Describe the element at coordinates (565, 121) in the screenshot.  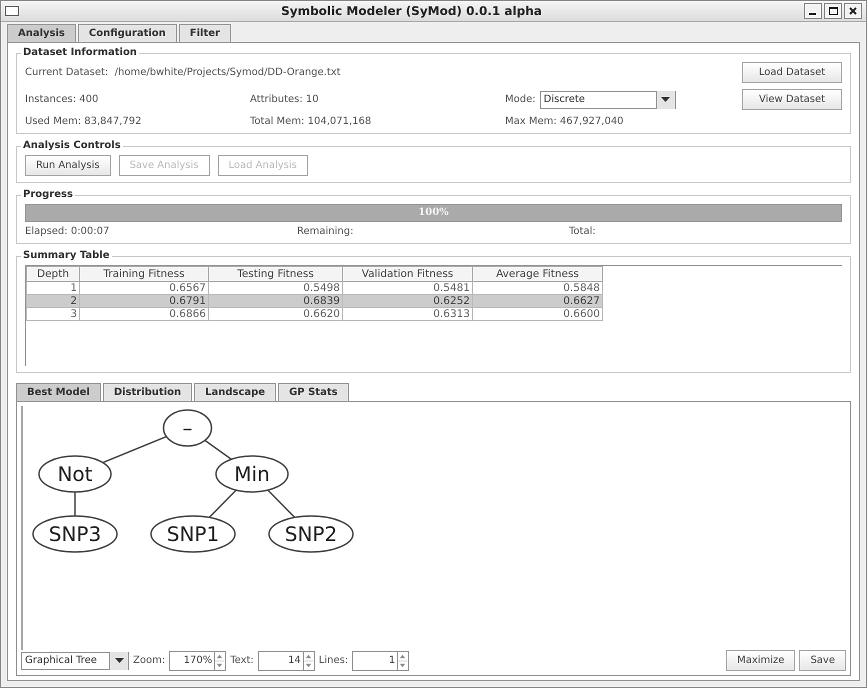
I see `info-label: Max Mem: 467,927,040` at that location.